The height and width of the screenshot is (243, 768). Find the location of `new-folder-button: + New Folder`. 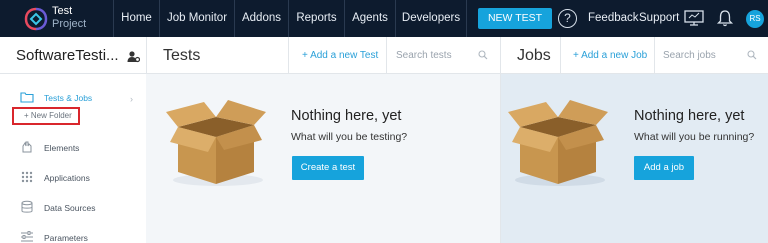

new-folder-button: + New Folder is located at coordinates (46, 116).